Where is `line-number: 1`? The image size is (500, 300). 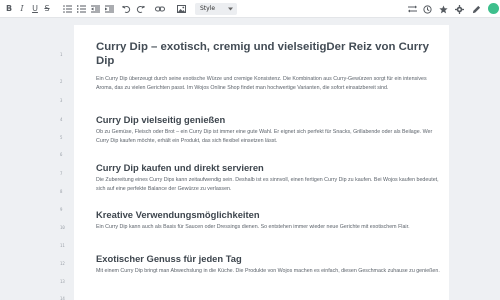
line-number: 1 is located at coordinates (61, 54).